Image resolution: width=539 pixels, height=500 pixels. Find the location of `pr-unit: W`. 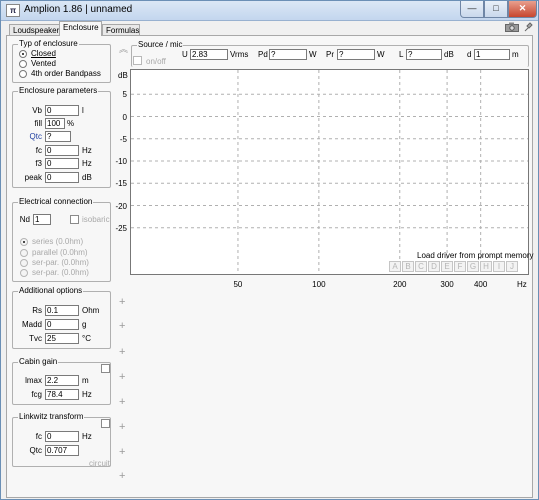

pr-unit: W is located at coordinates (381, 54).